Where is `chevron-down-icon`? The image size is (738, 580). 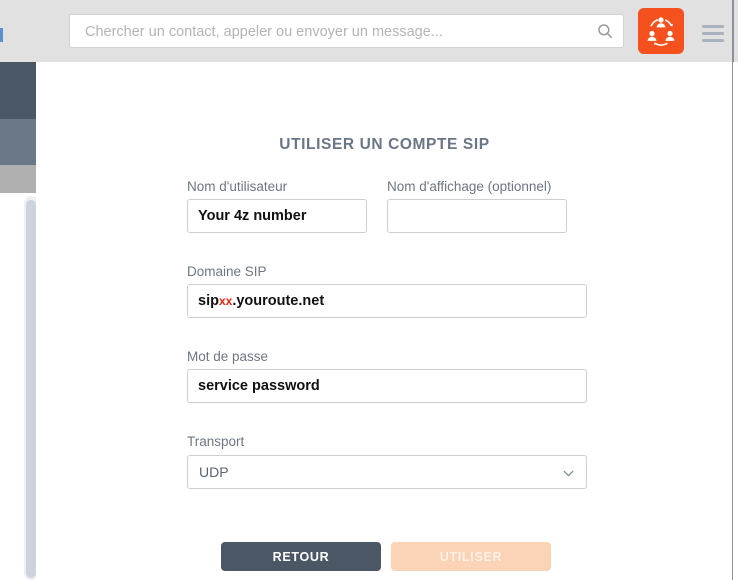
chevron-down-icon is located at coordinates (568, 473).